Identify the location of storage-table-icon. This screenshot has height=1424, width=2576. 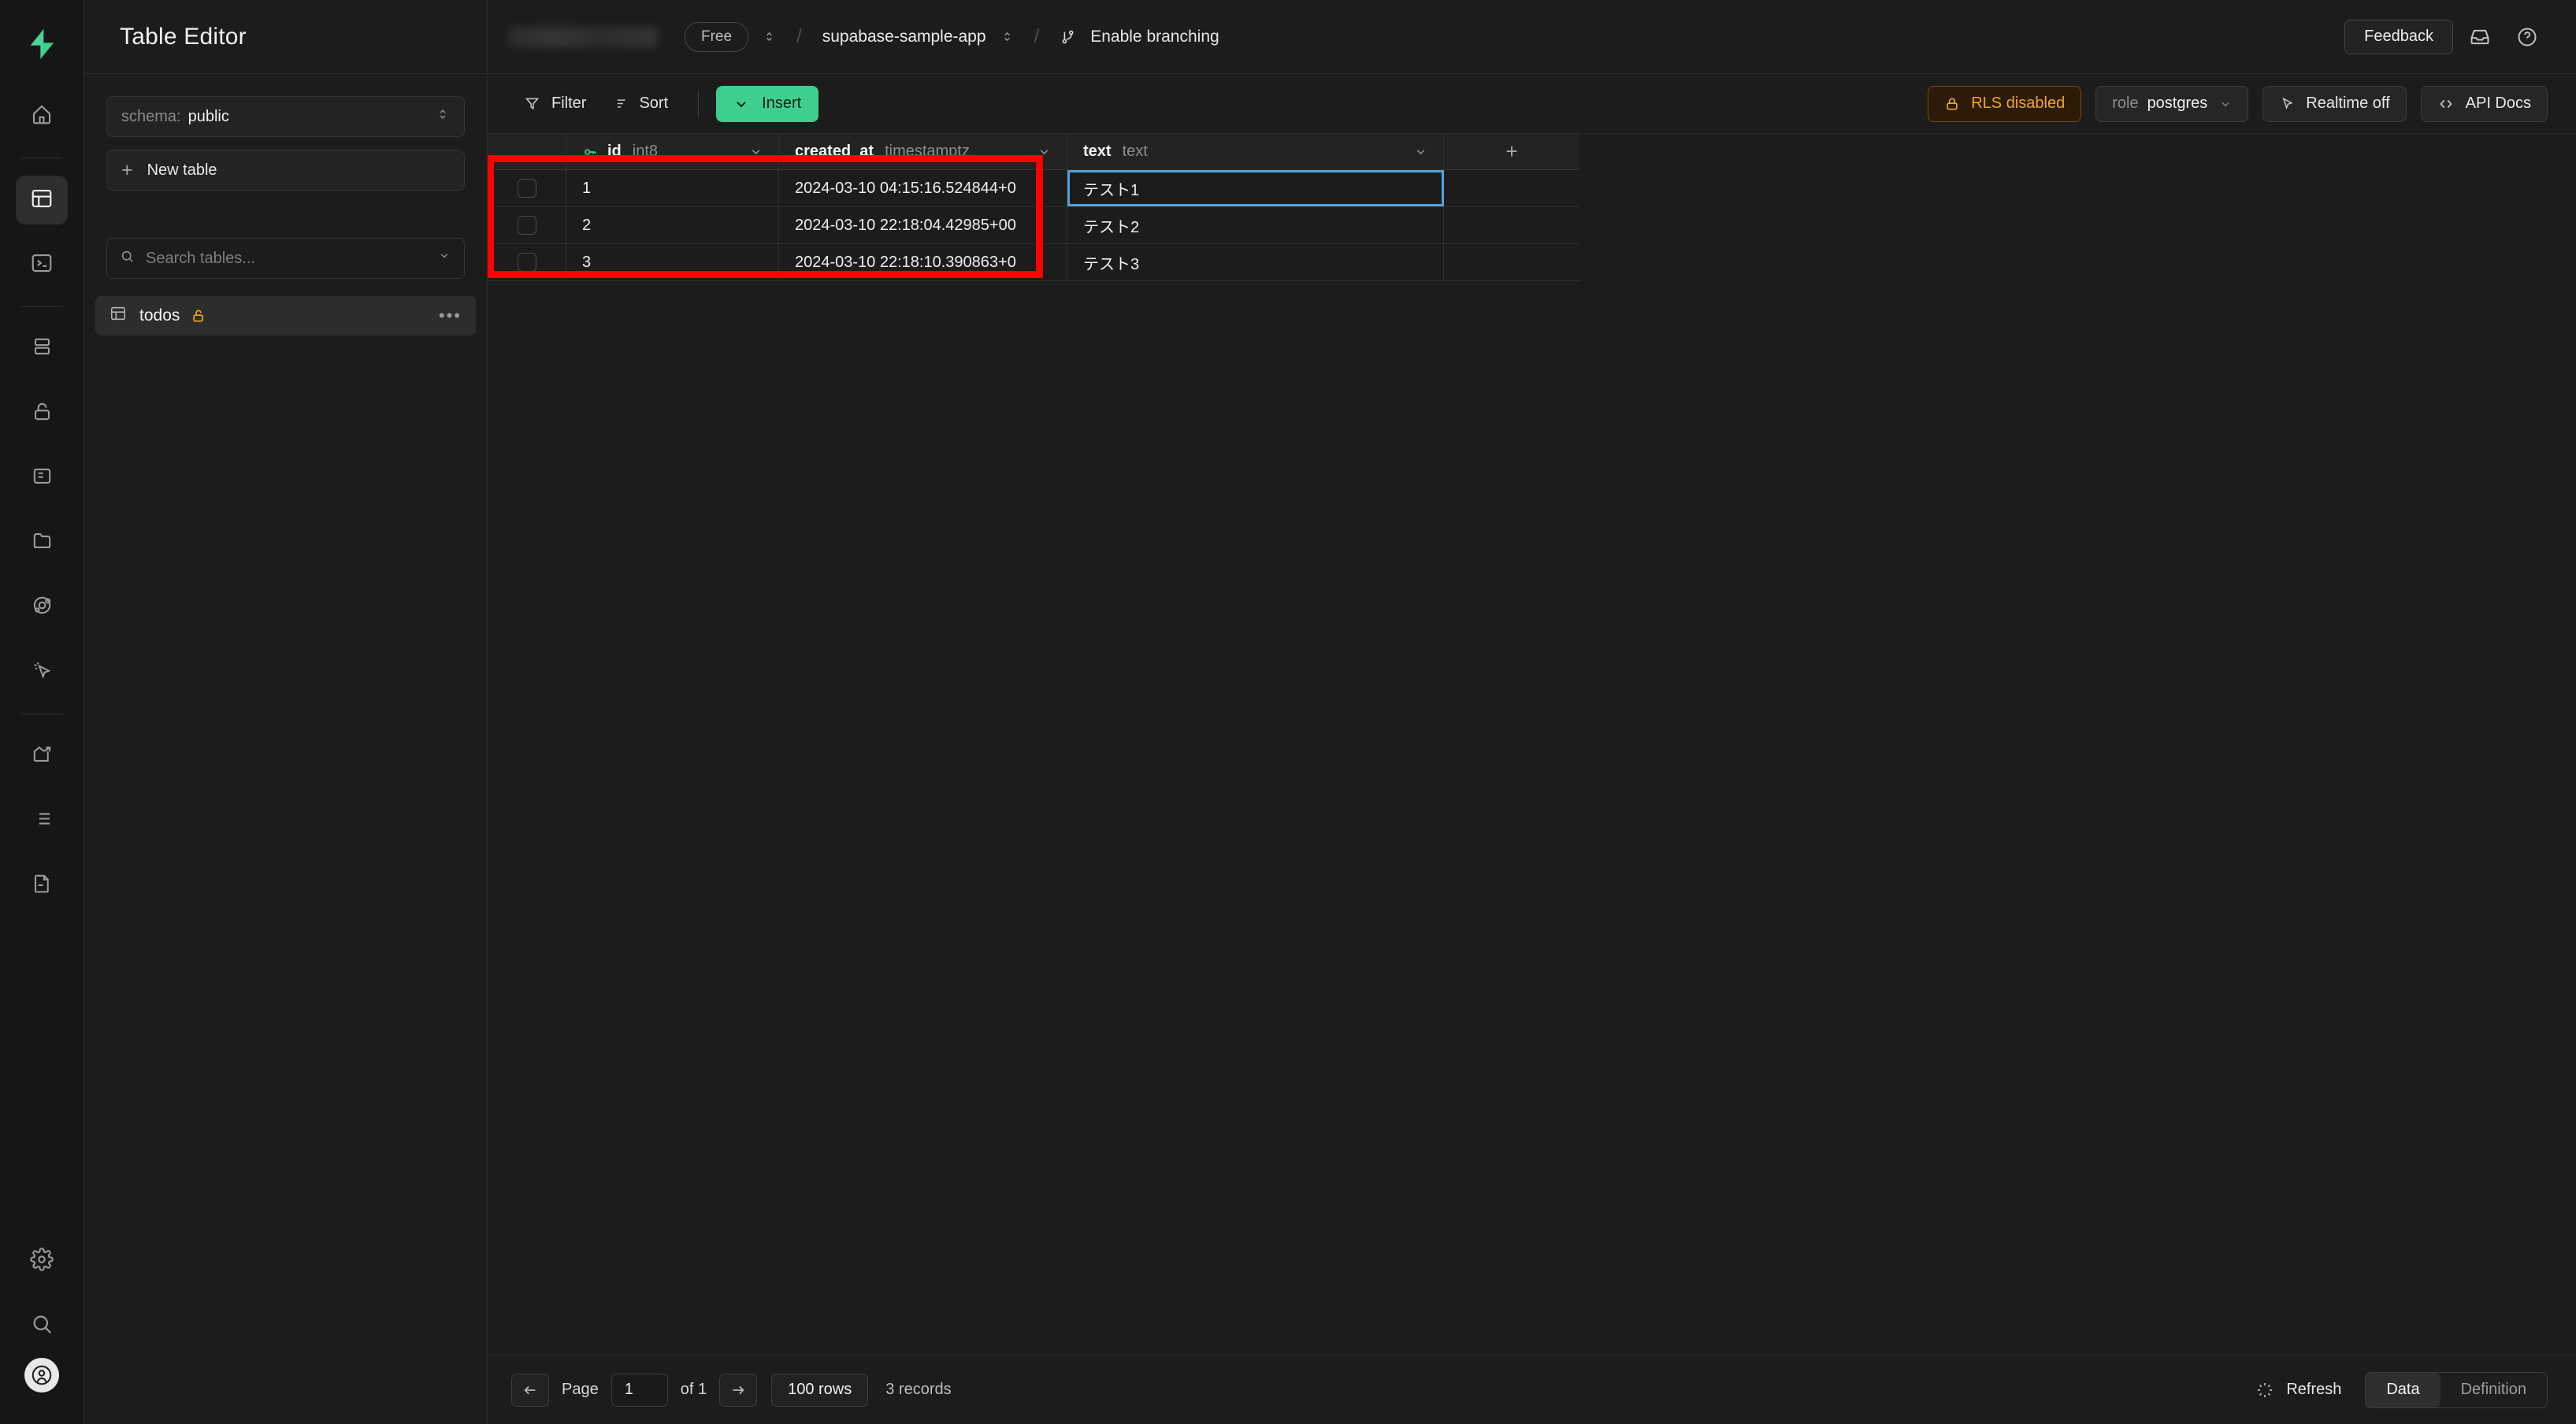
(42, 478).